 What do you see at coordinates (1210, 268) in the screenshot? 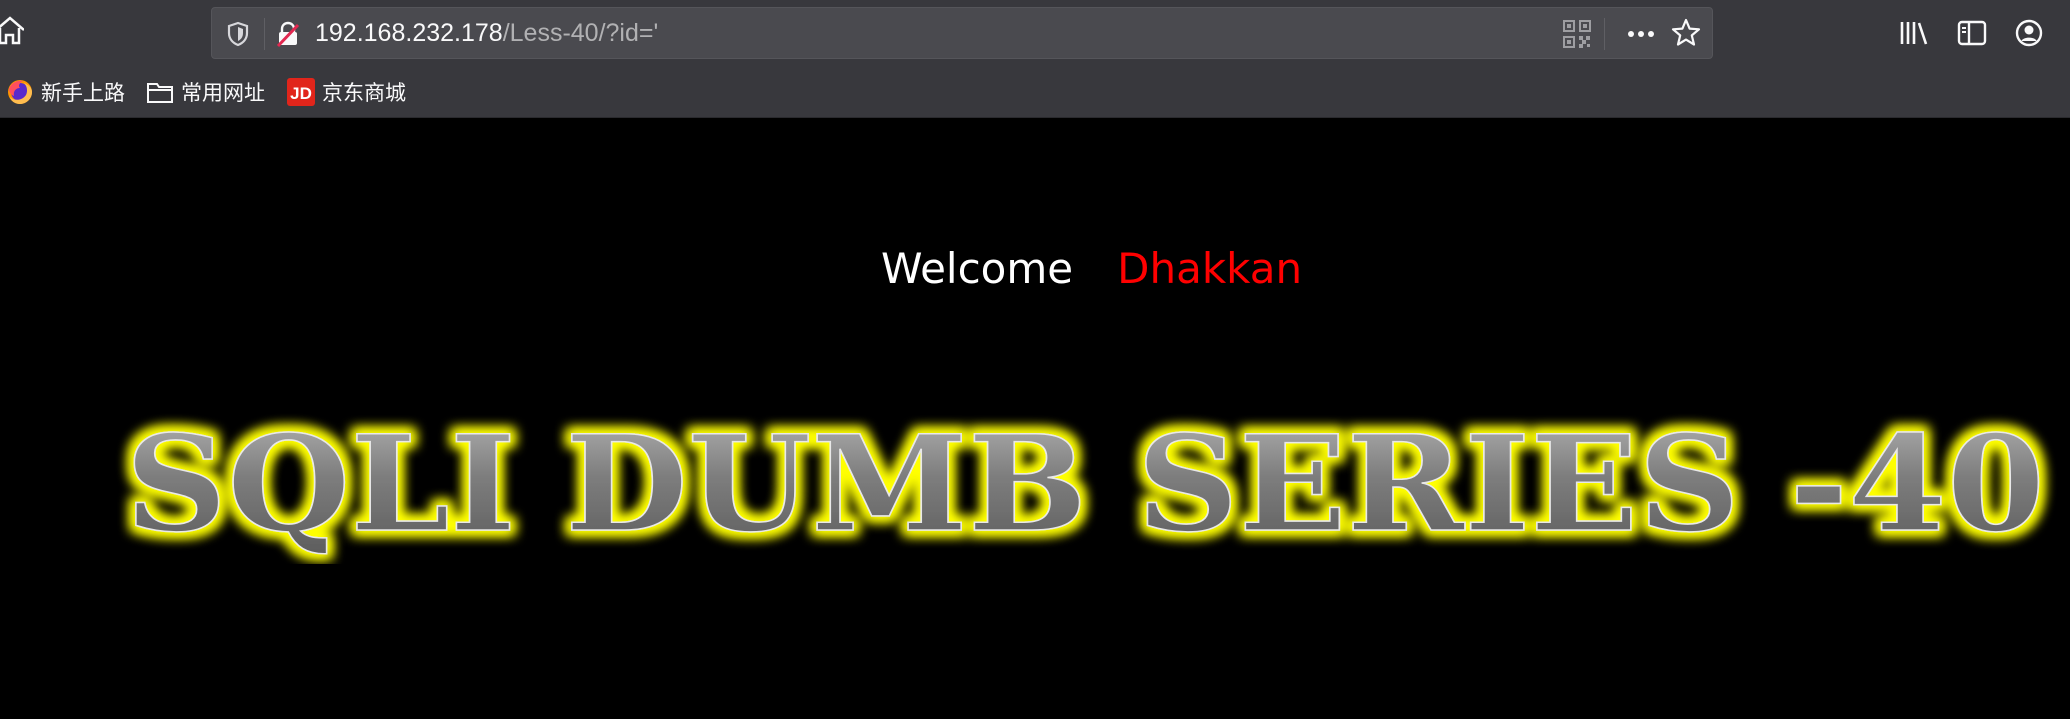
I see `user-name: Dhakkan` at bounding box center [1210, 268].